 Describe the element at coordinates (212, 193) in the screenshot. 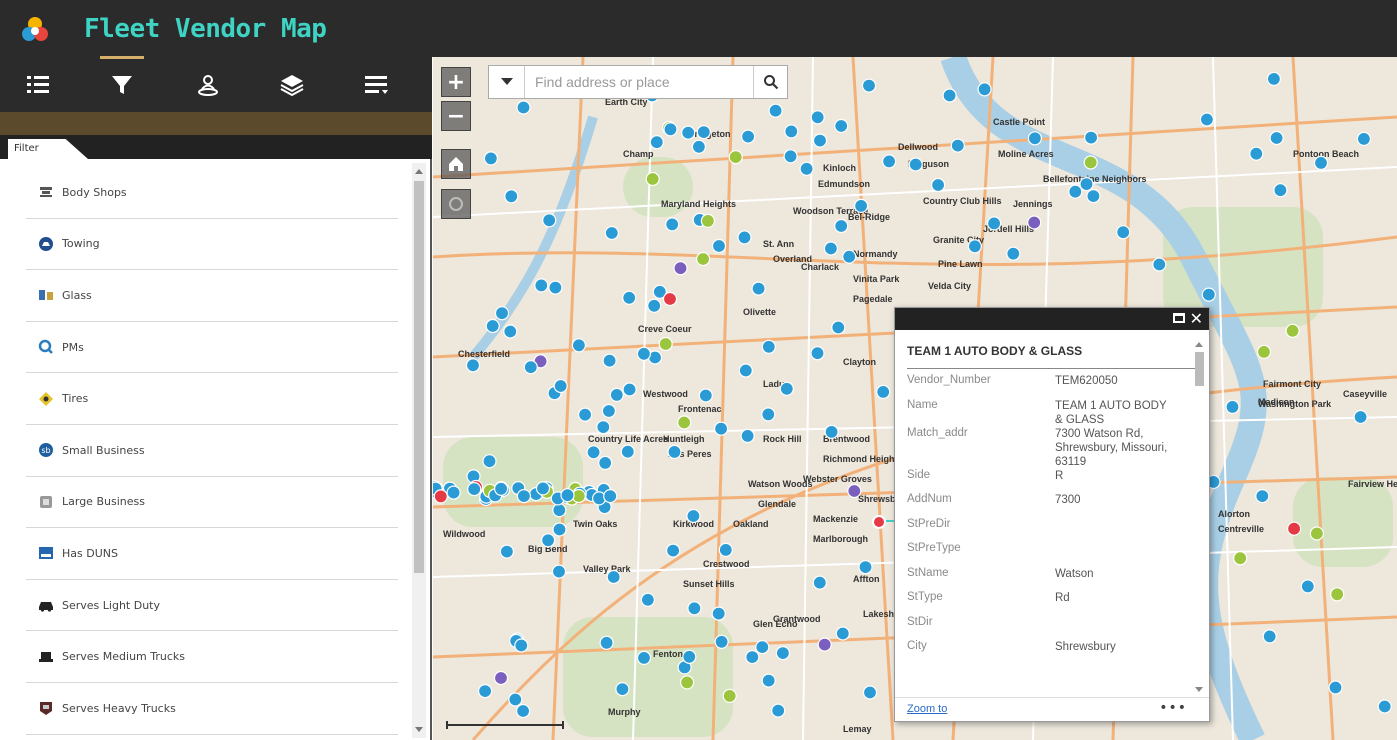

I see `filter-item-body-shops: Body Shops` at that location.